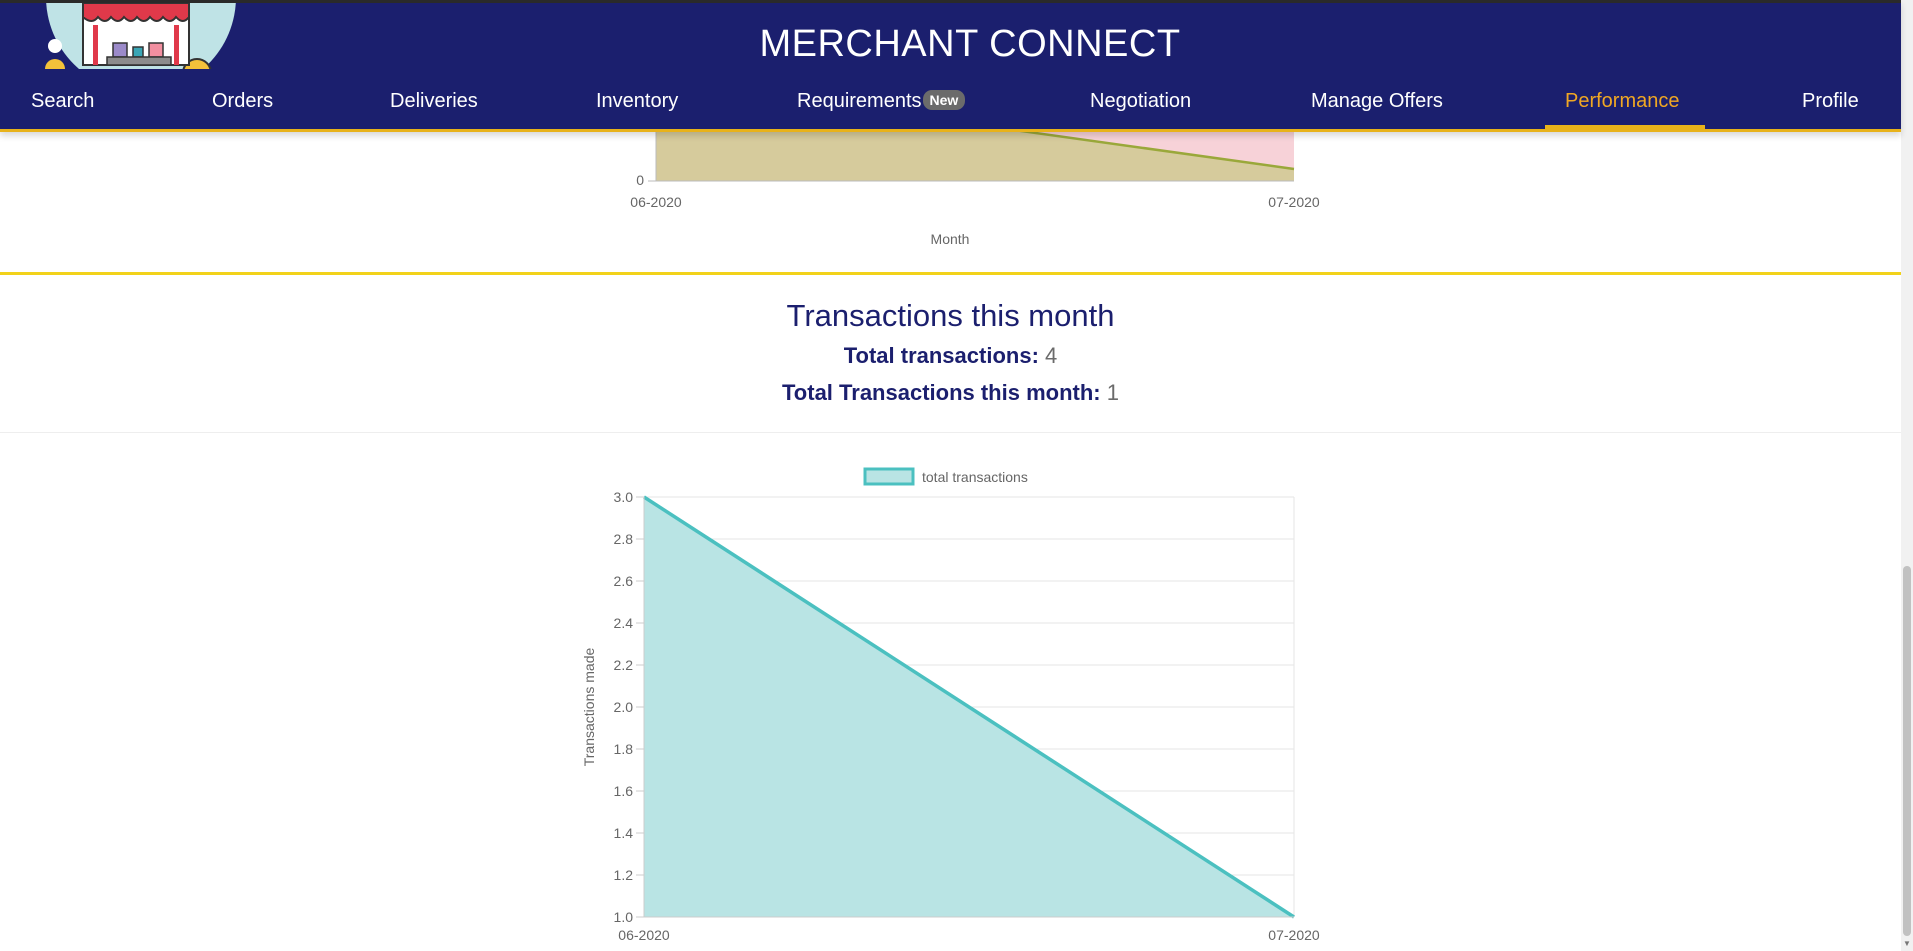 Image resolution: width=1913 pixels, height=951 pixels. I want to click on upper-chart-y-tick: 0, so click(640, 180).